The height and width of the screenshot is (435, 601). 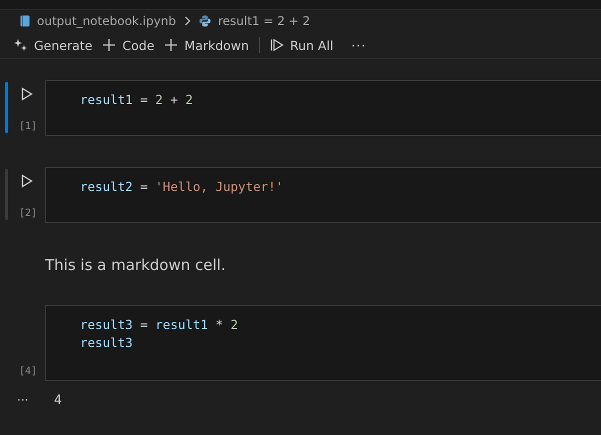 I want to click on notebook-icon, so click(x=25, y=21).